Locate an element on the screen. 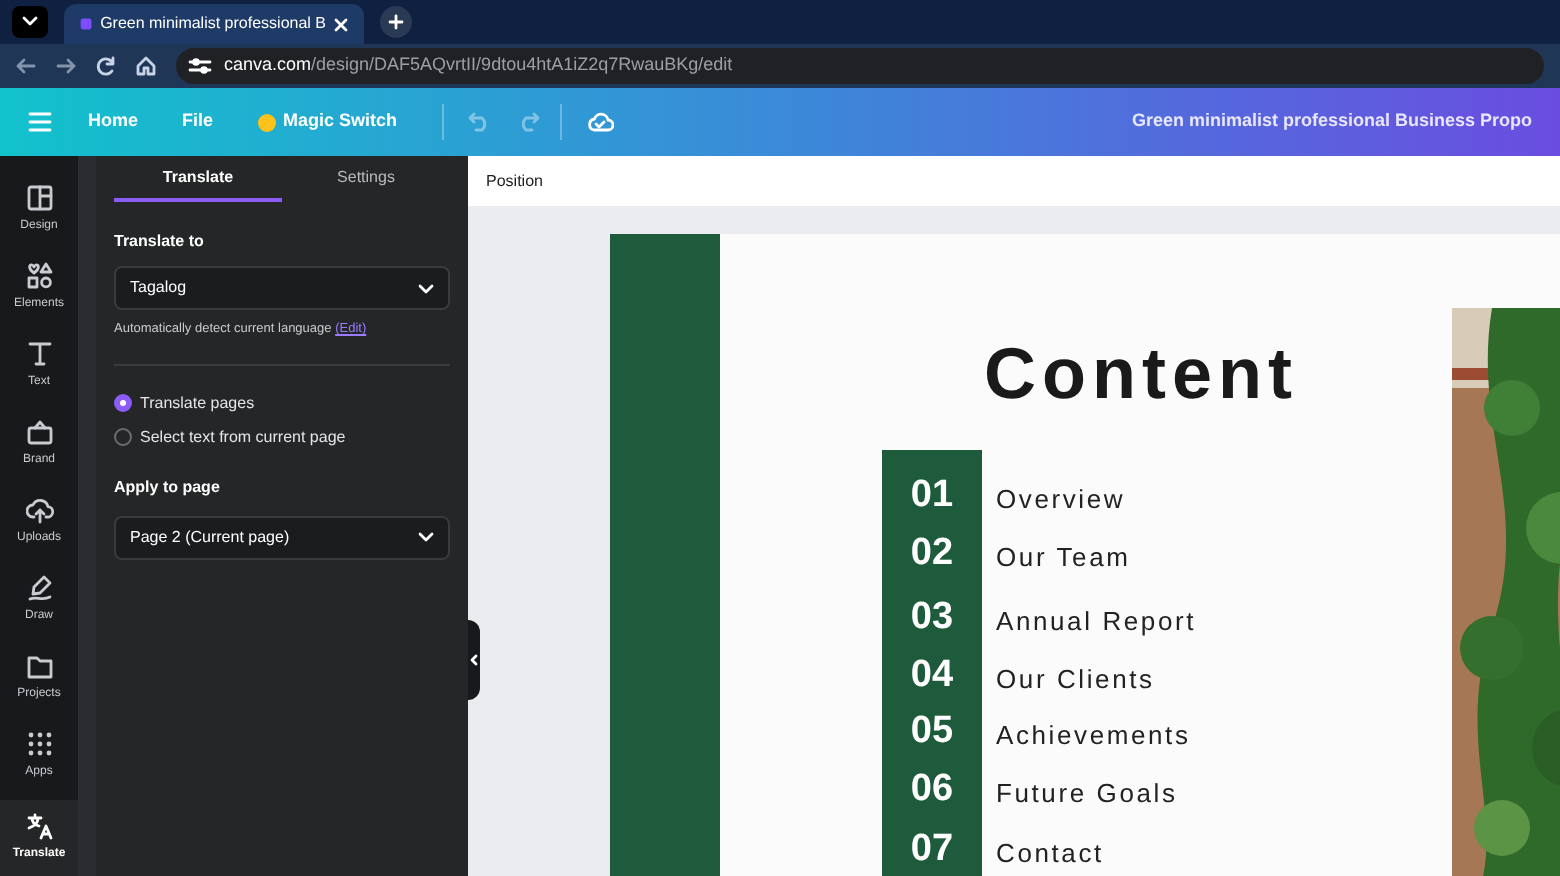  position-button: Position is located at coordinates (514, 181).